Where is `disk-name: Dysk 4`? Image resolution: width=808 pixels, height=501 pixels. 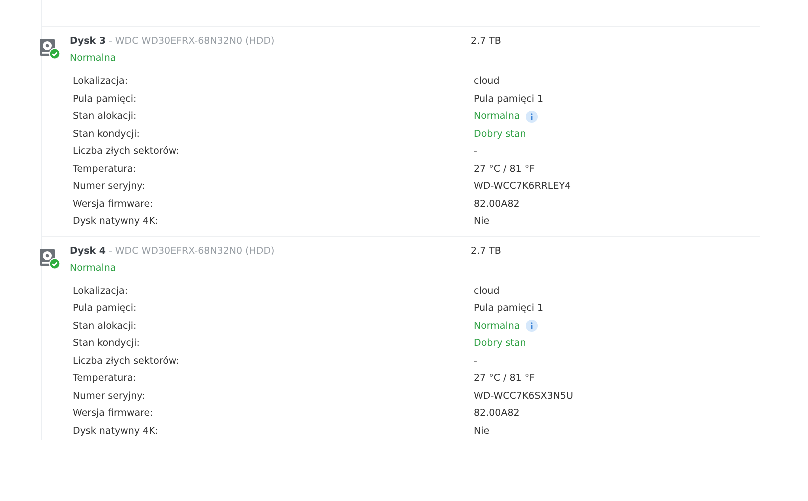 disk-name: Dysk 4 is located at coordinates (88, 251).